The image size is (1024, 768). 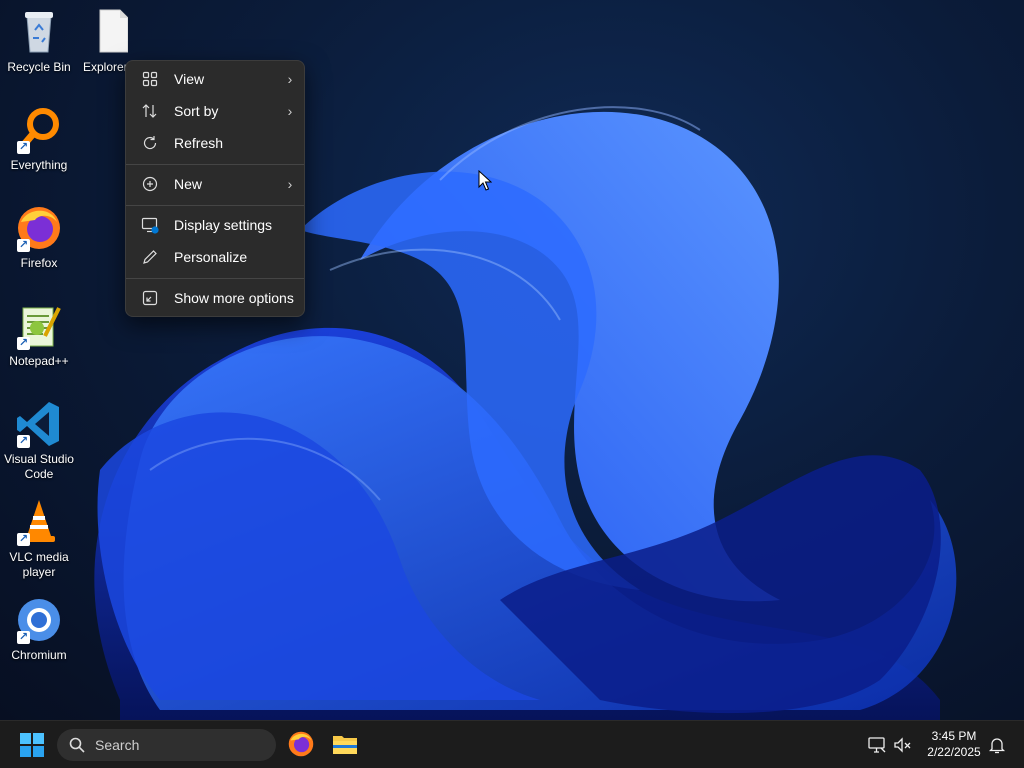 I want to click on plus-circle-icon, so click(x=150, y=184).